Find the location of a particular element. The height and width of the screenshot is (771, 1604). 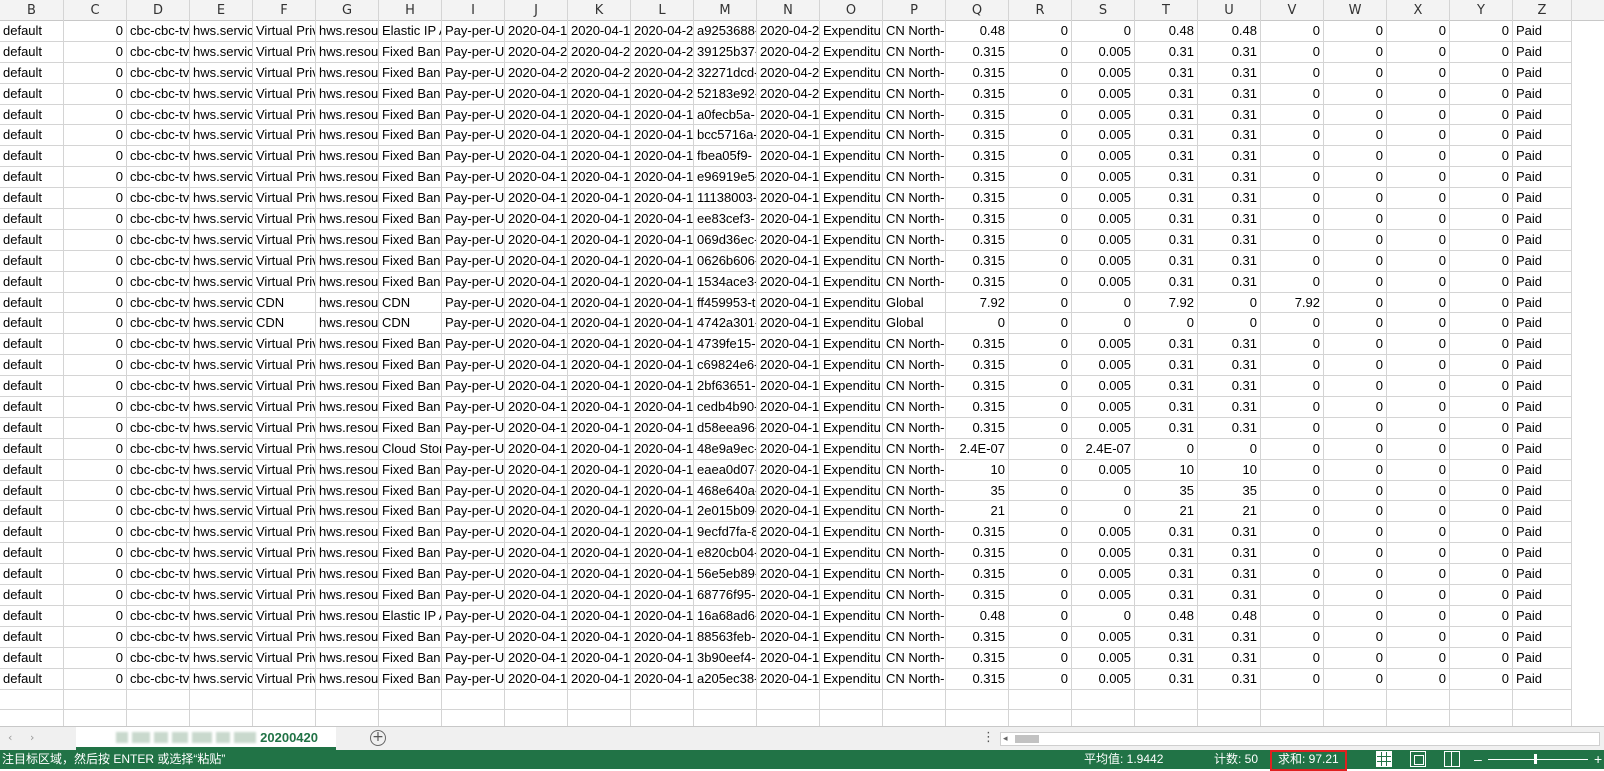

cell: 2e015b09- is located at coordinates (725, 512).